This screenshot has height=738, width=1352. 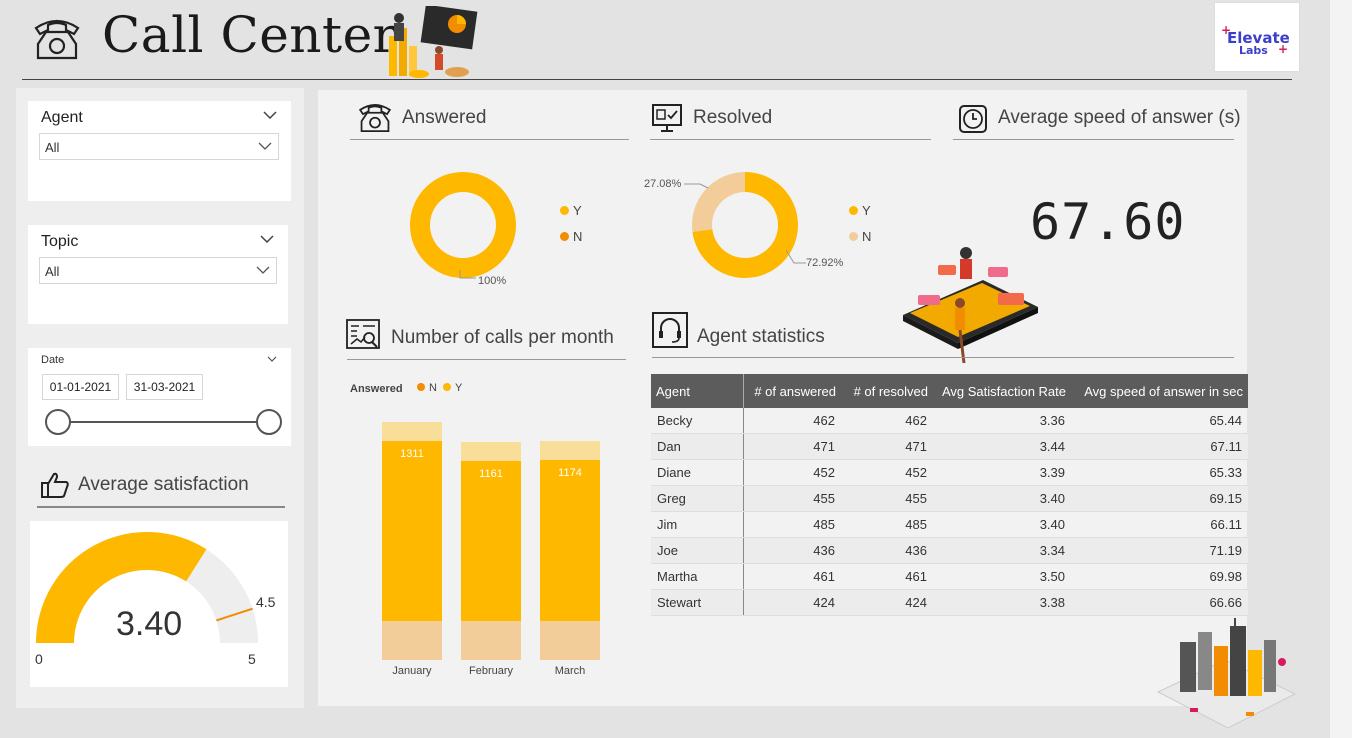 What do you see at coordinates (661, 40) in the screenshot?
I see `page-header: Call Center + Elevate Labs +` at bounding box center [661, 40].